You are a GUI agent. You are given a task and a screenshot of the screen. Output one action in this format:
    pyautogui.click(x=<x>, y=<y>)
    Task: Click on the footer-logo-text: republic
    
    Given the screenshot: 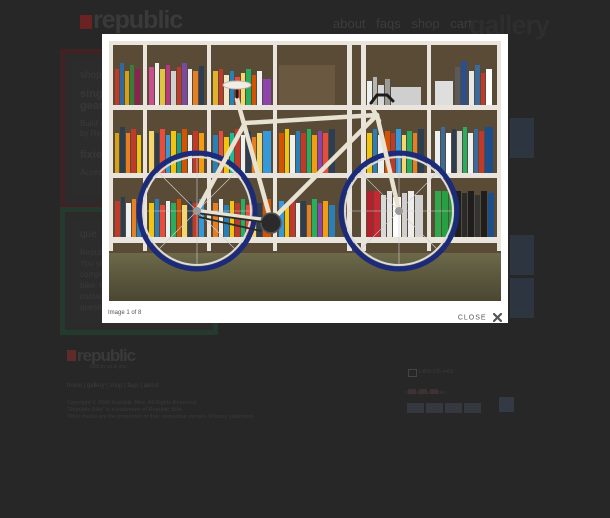 What is the action you would take?
    pyautogui.click(x=106, y=355)
    